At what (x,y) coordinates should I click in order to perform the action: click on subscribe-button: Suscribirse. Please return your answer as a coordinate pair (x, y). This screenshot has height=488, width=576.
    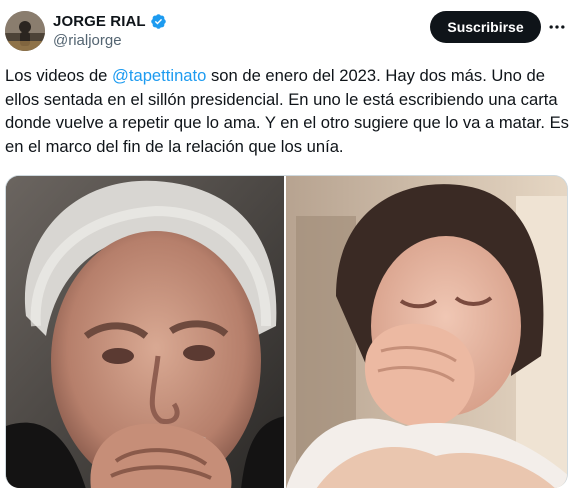
    Looking at the image, I should click on (485, 27).